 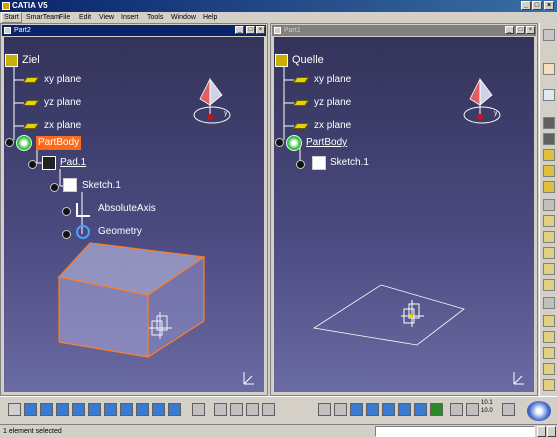 I want to click on sketcher-icon, so click(x=549, y=95).